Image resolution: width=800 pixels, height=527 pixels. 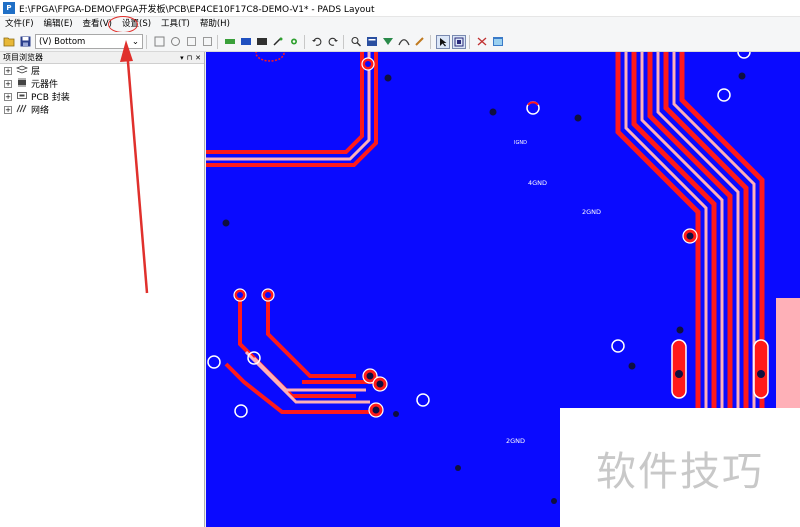 I want to click on menu-edit: 编辑(E), so click(x=58, y=24).